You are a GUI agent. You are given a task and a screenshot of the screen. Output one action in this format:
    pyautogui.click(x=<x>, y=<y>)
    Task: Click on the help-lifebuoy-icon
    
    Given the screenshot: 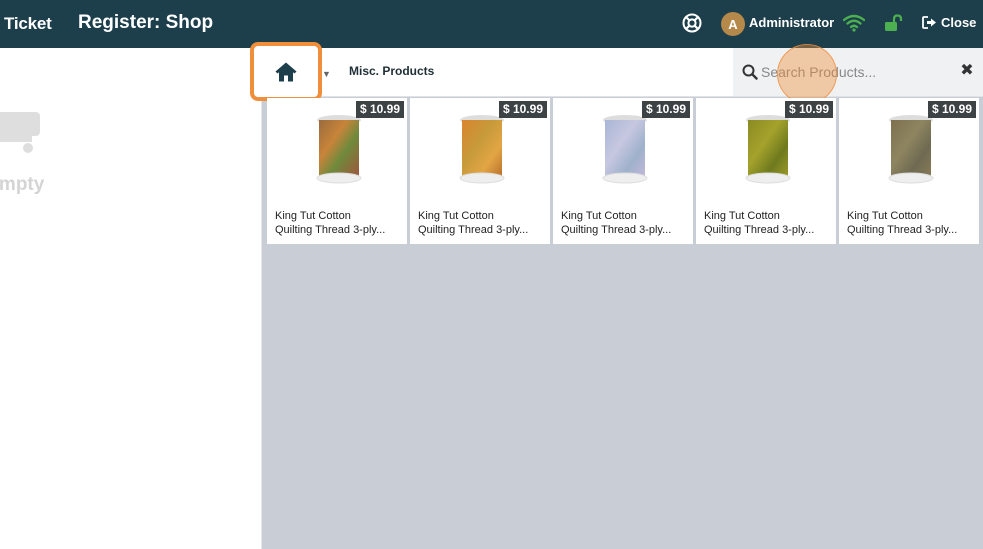 What is the action you would take?
    pyautogui.click(x=692, y=23)
    